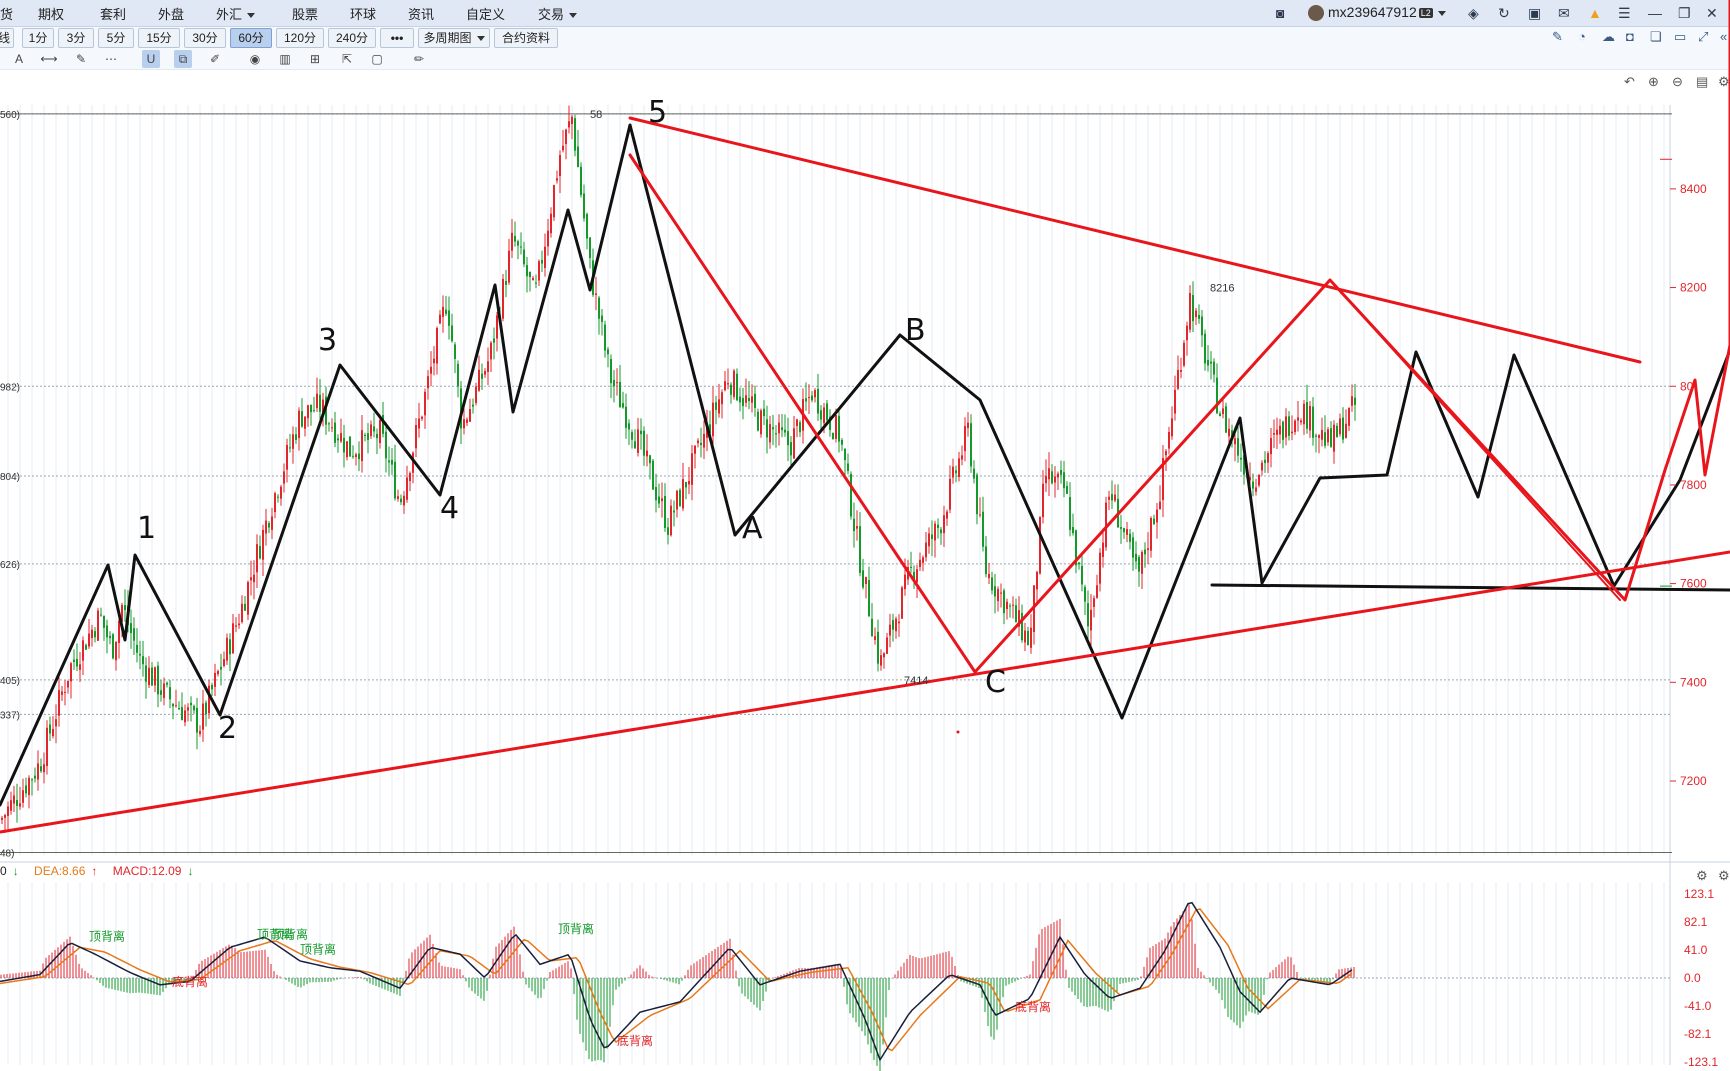  Describe the element at coordinates (318, 948) in the screenshot. I see `divergence-label: 顶背离` at that location.